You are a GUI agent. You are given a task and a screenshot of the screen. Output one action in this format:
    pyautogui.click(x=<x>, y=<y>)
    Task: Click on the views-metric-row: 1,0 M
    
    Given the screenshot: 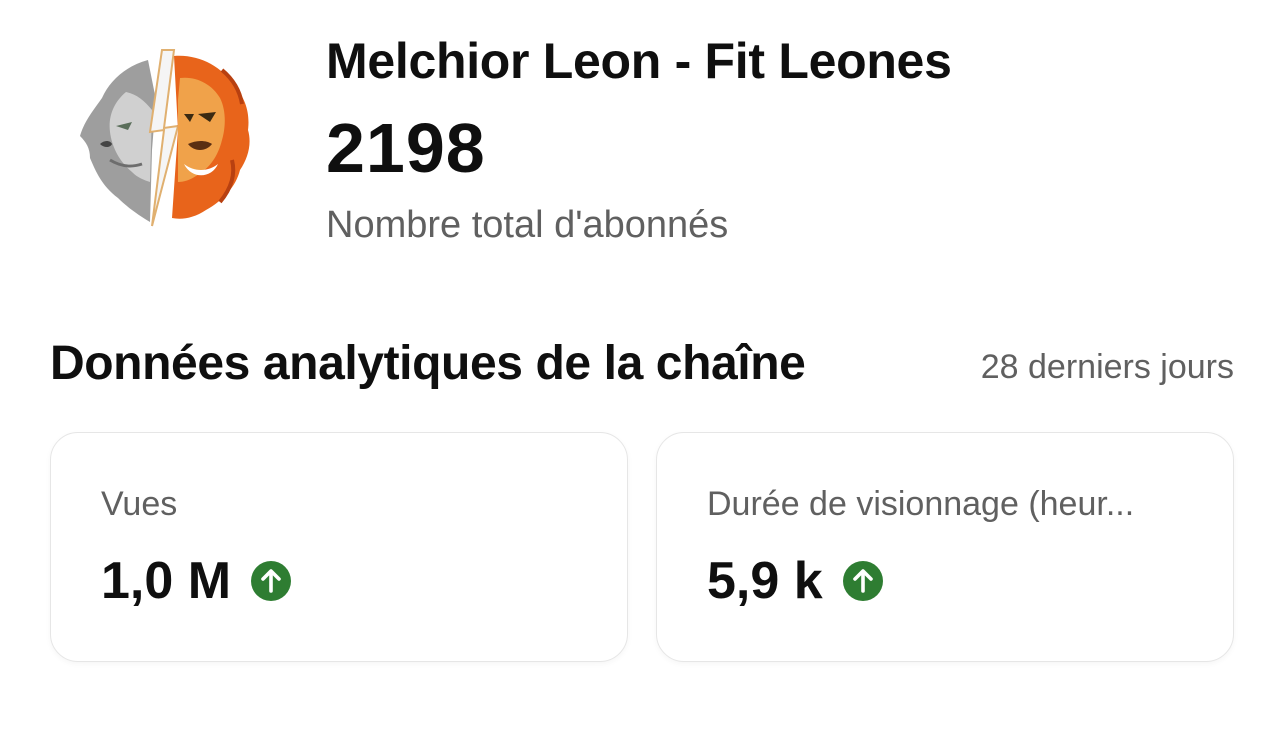 What is the action you would take?
    pyautogui.click(x=196, y=581)
    